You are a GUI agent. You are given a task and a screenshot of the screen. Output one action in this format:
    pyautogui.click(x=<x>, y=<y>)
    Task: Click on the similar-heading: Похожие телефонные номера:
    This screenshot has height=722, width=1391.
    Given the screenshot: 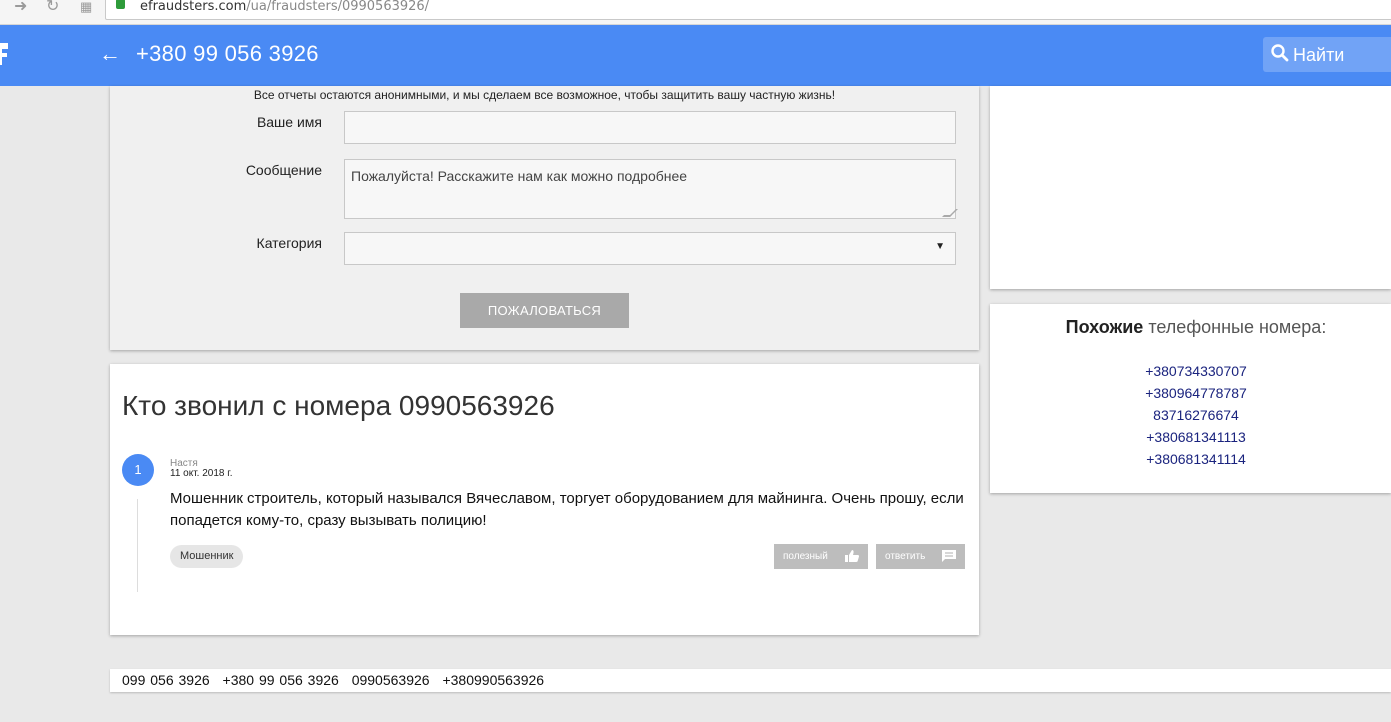 What is the action you would take?
    pyautogui.click(x=1190, y=327)
    